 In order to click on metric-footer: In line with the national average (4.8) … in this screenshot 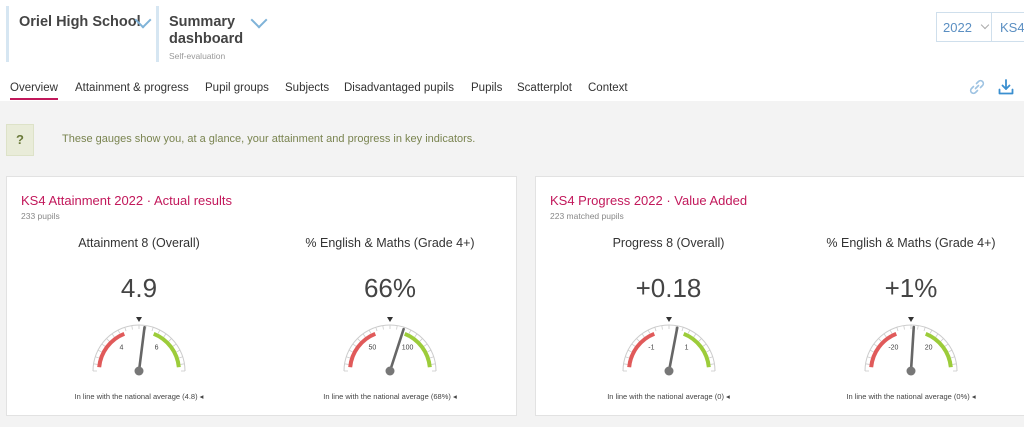, I will do `click(139, 396)`.